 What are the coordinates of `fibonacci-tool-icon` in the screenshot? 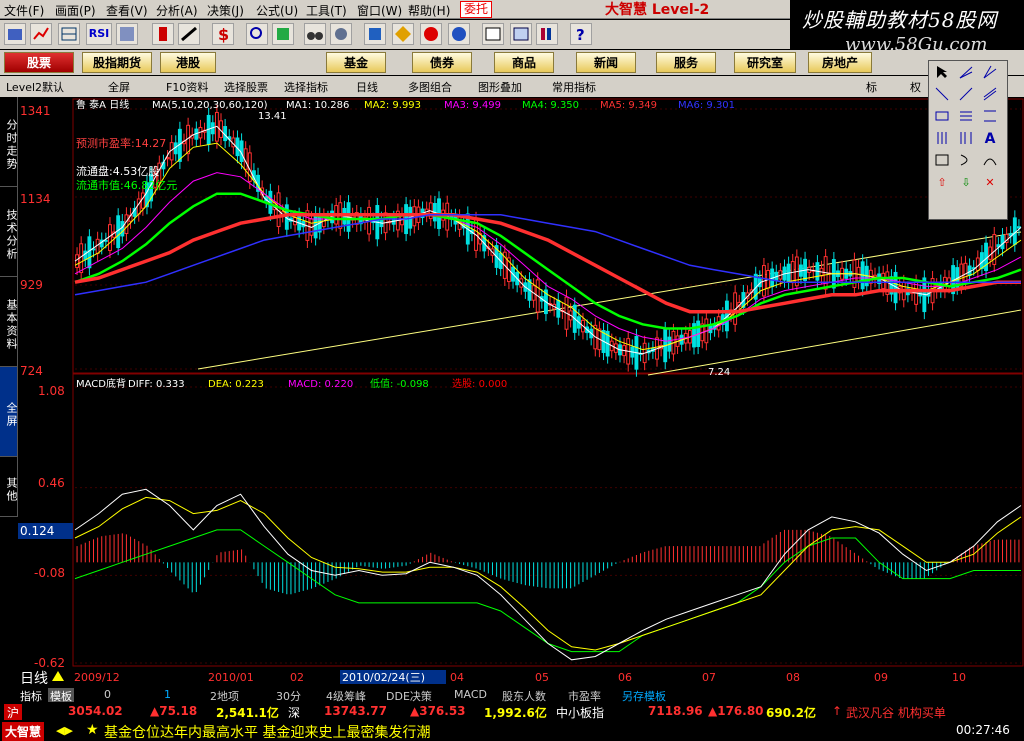 It's located at (966, 117).